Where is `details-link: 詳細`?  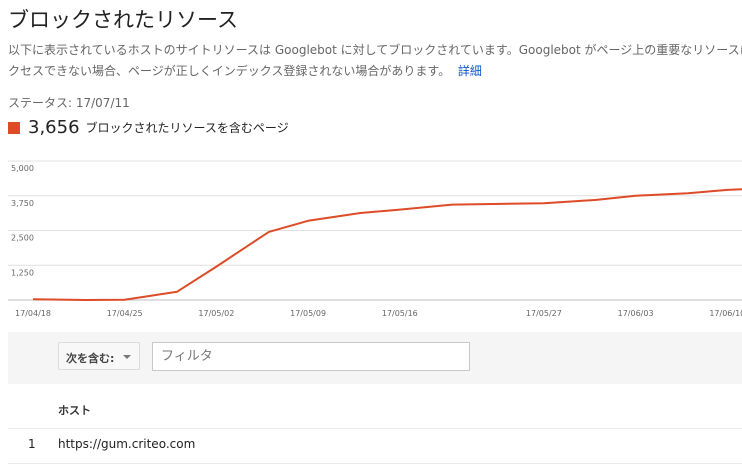 details-link: 詳細 is located at coordinates (470, 71).